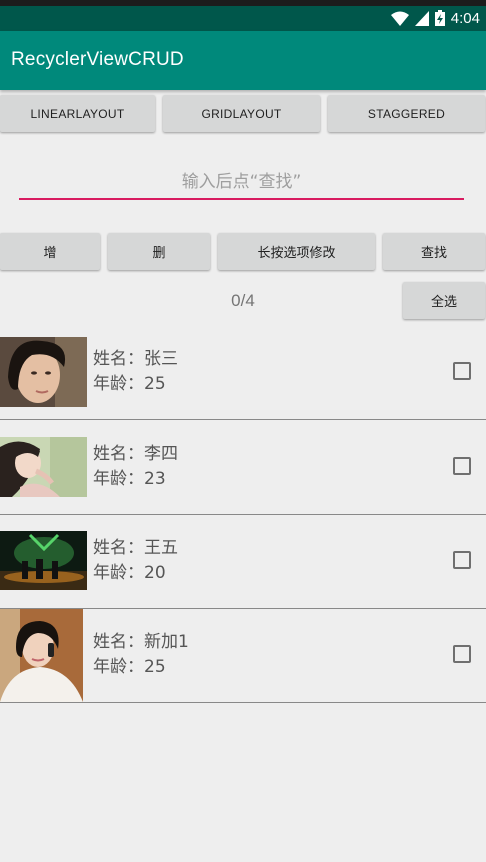 The width and height of the screenshot is (486, 862). What do you see at coordinates (243, 3) in the screenshot?
I see `status-bar-top-strip` at bounding box center [243, 3].